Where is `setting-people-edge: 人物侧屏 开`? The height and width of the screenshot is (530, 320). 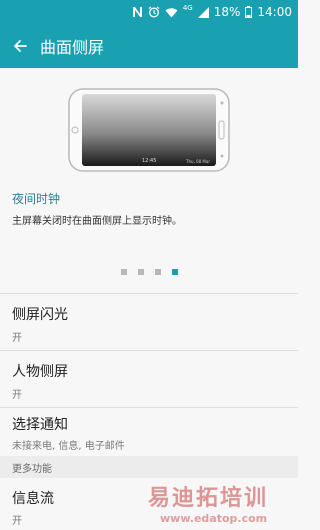 setting-people-edge: 人物侧屏 开 is located at coordinates (149, 379).